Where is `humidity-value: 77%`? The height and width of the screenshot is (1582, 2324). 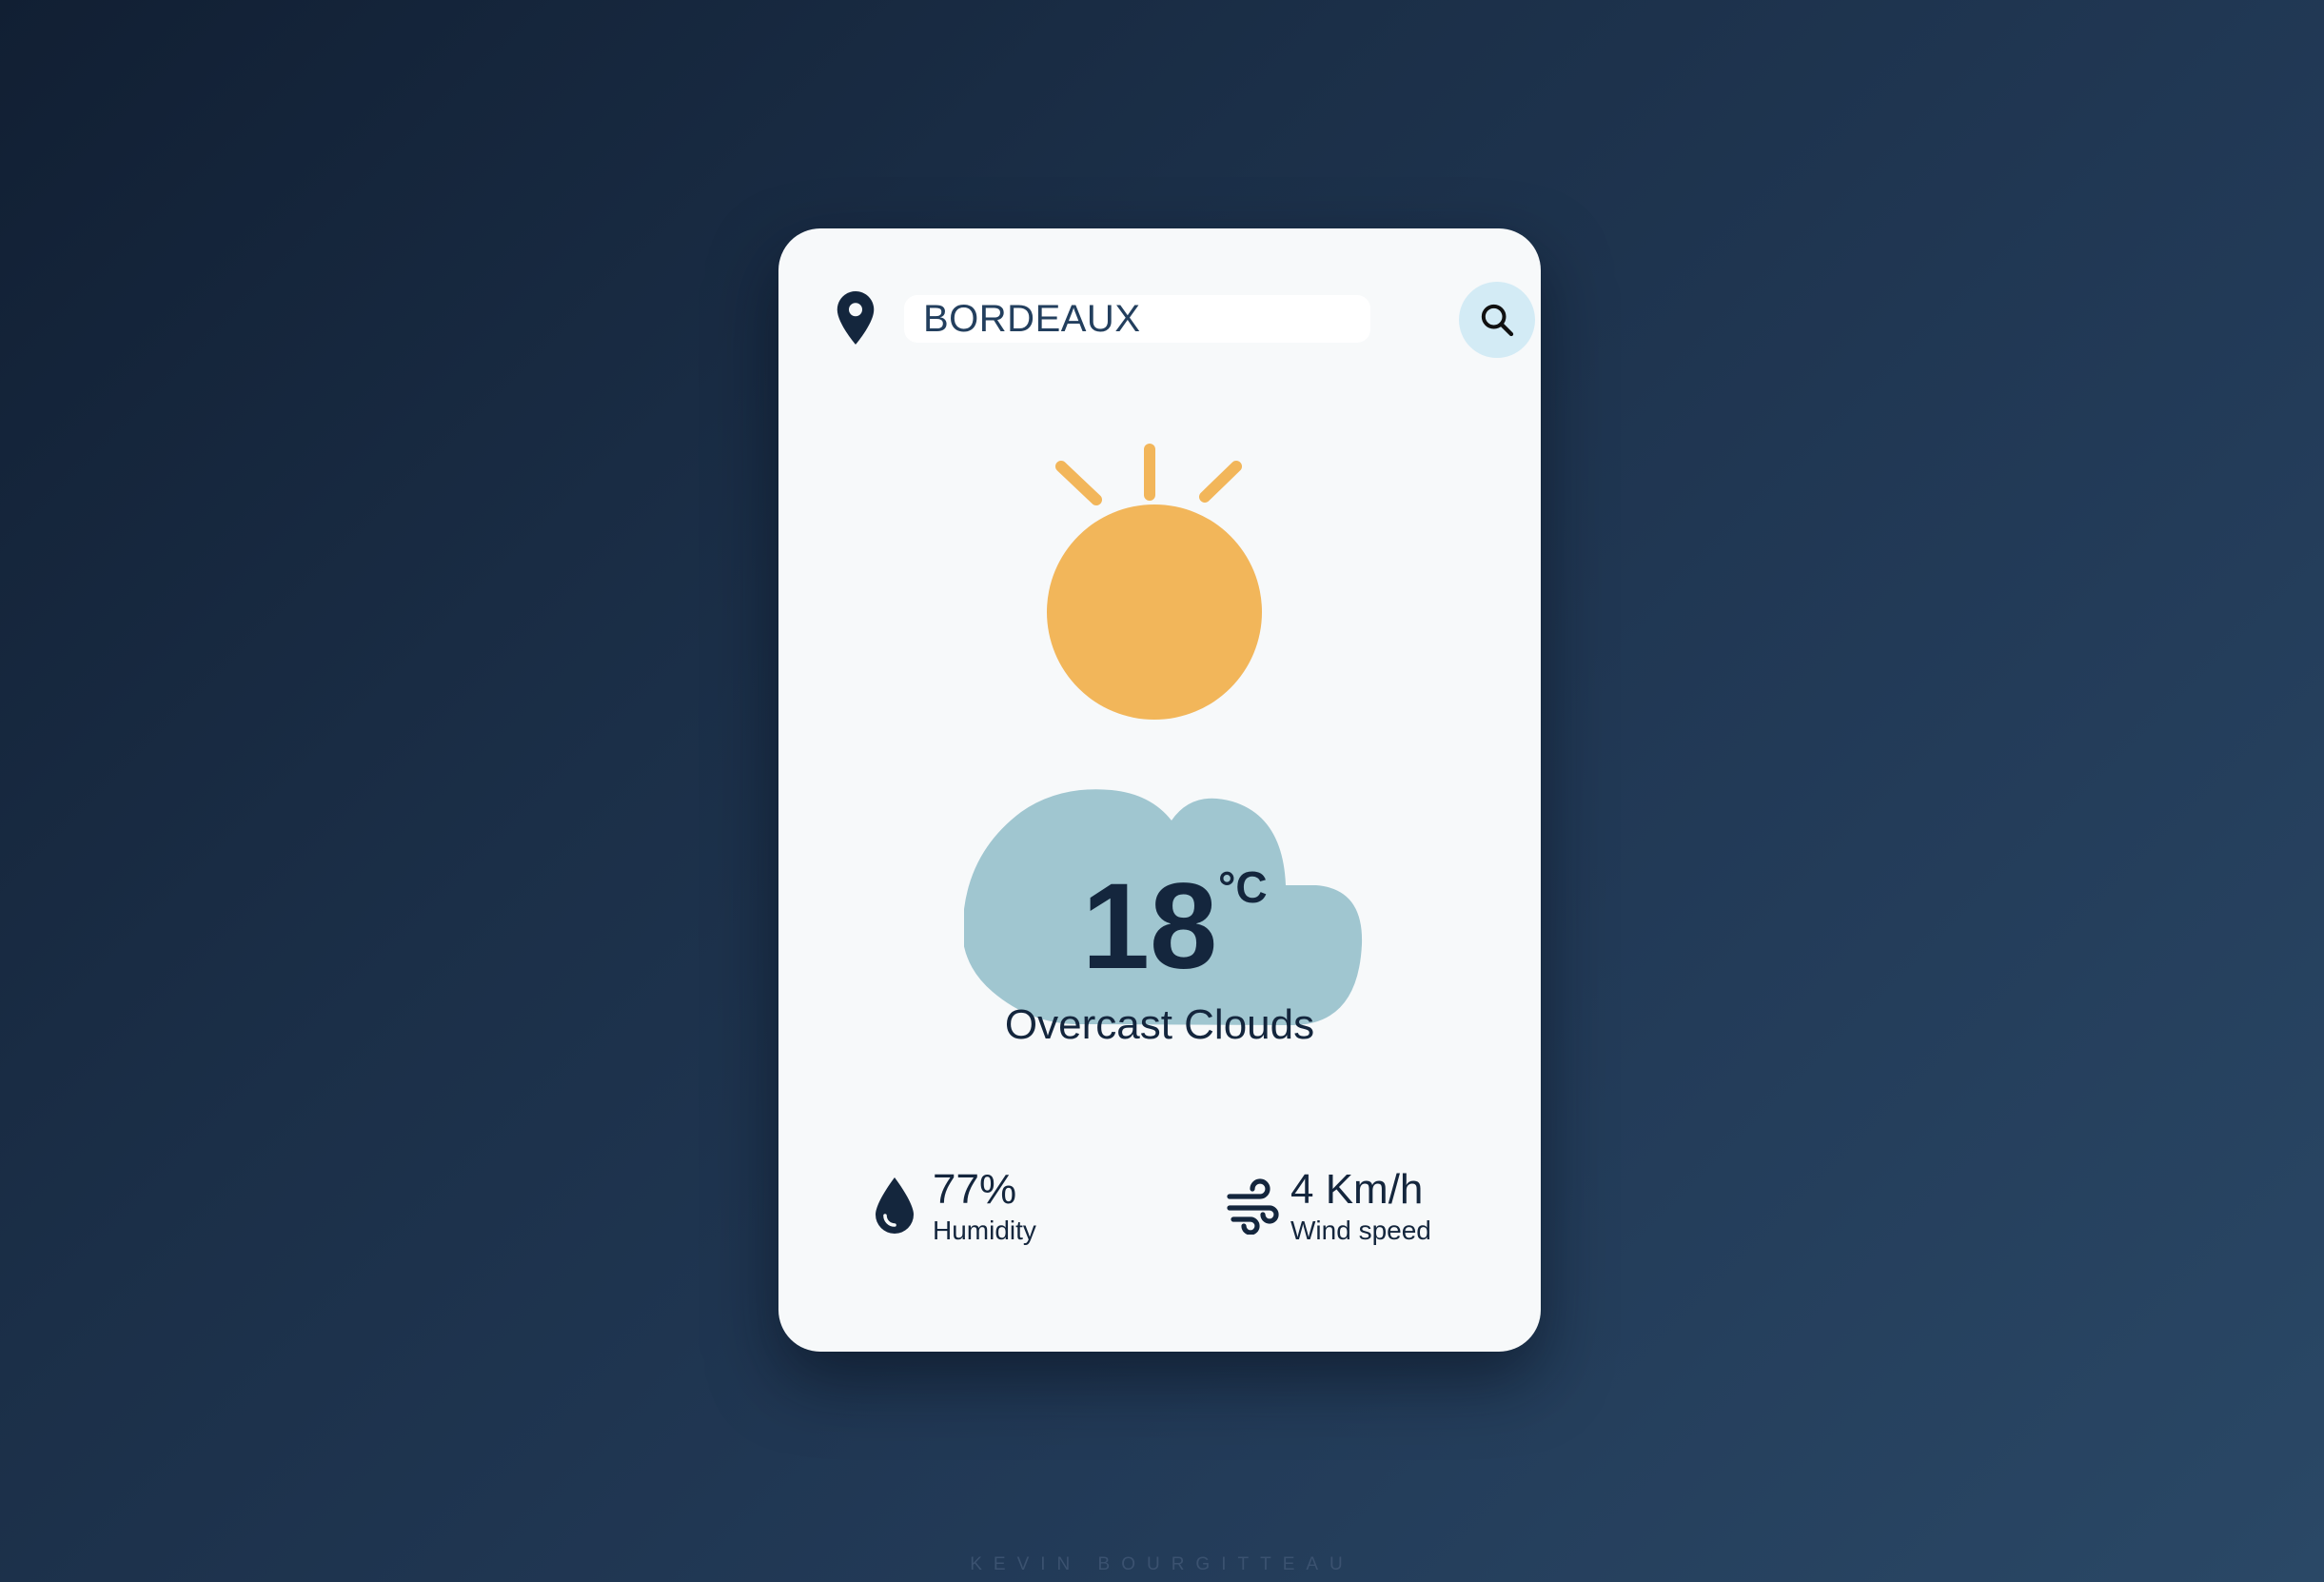
humidity-value: 77% is located at coordinates (975, 1189).